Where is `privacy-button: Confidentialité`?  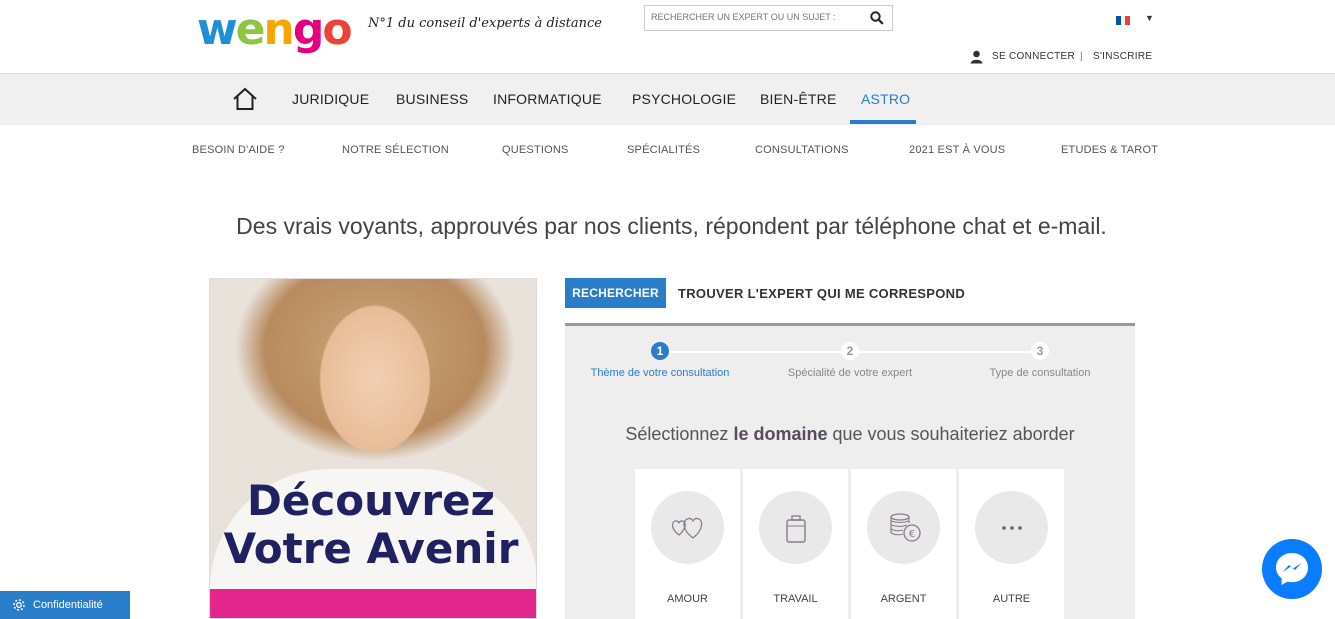 privacy-button: Confidentialité is located at coordinates (65, 605).